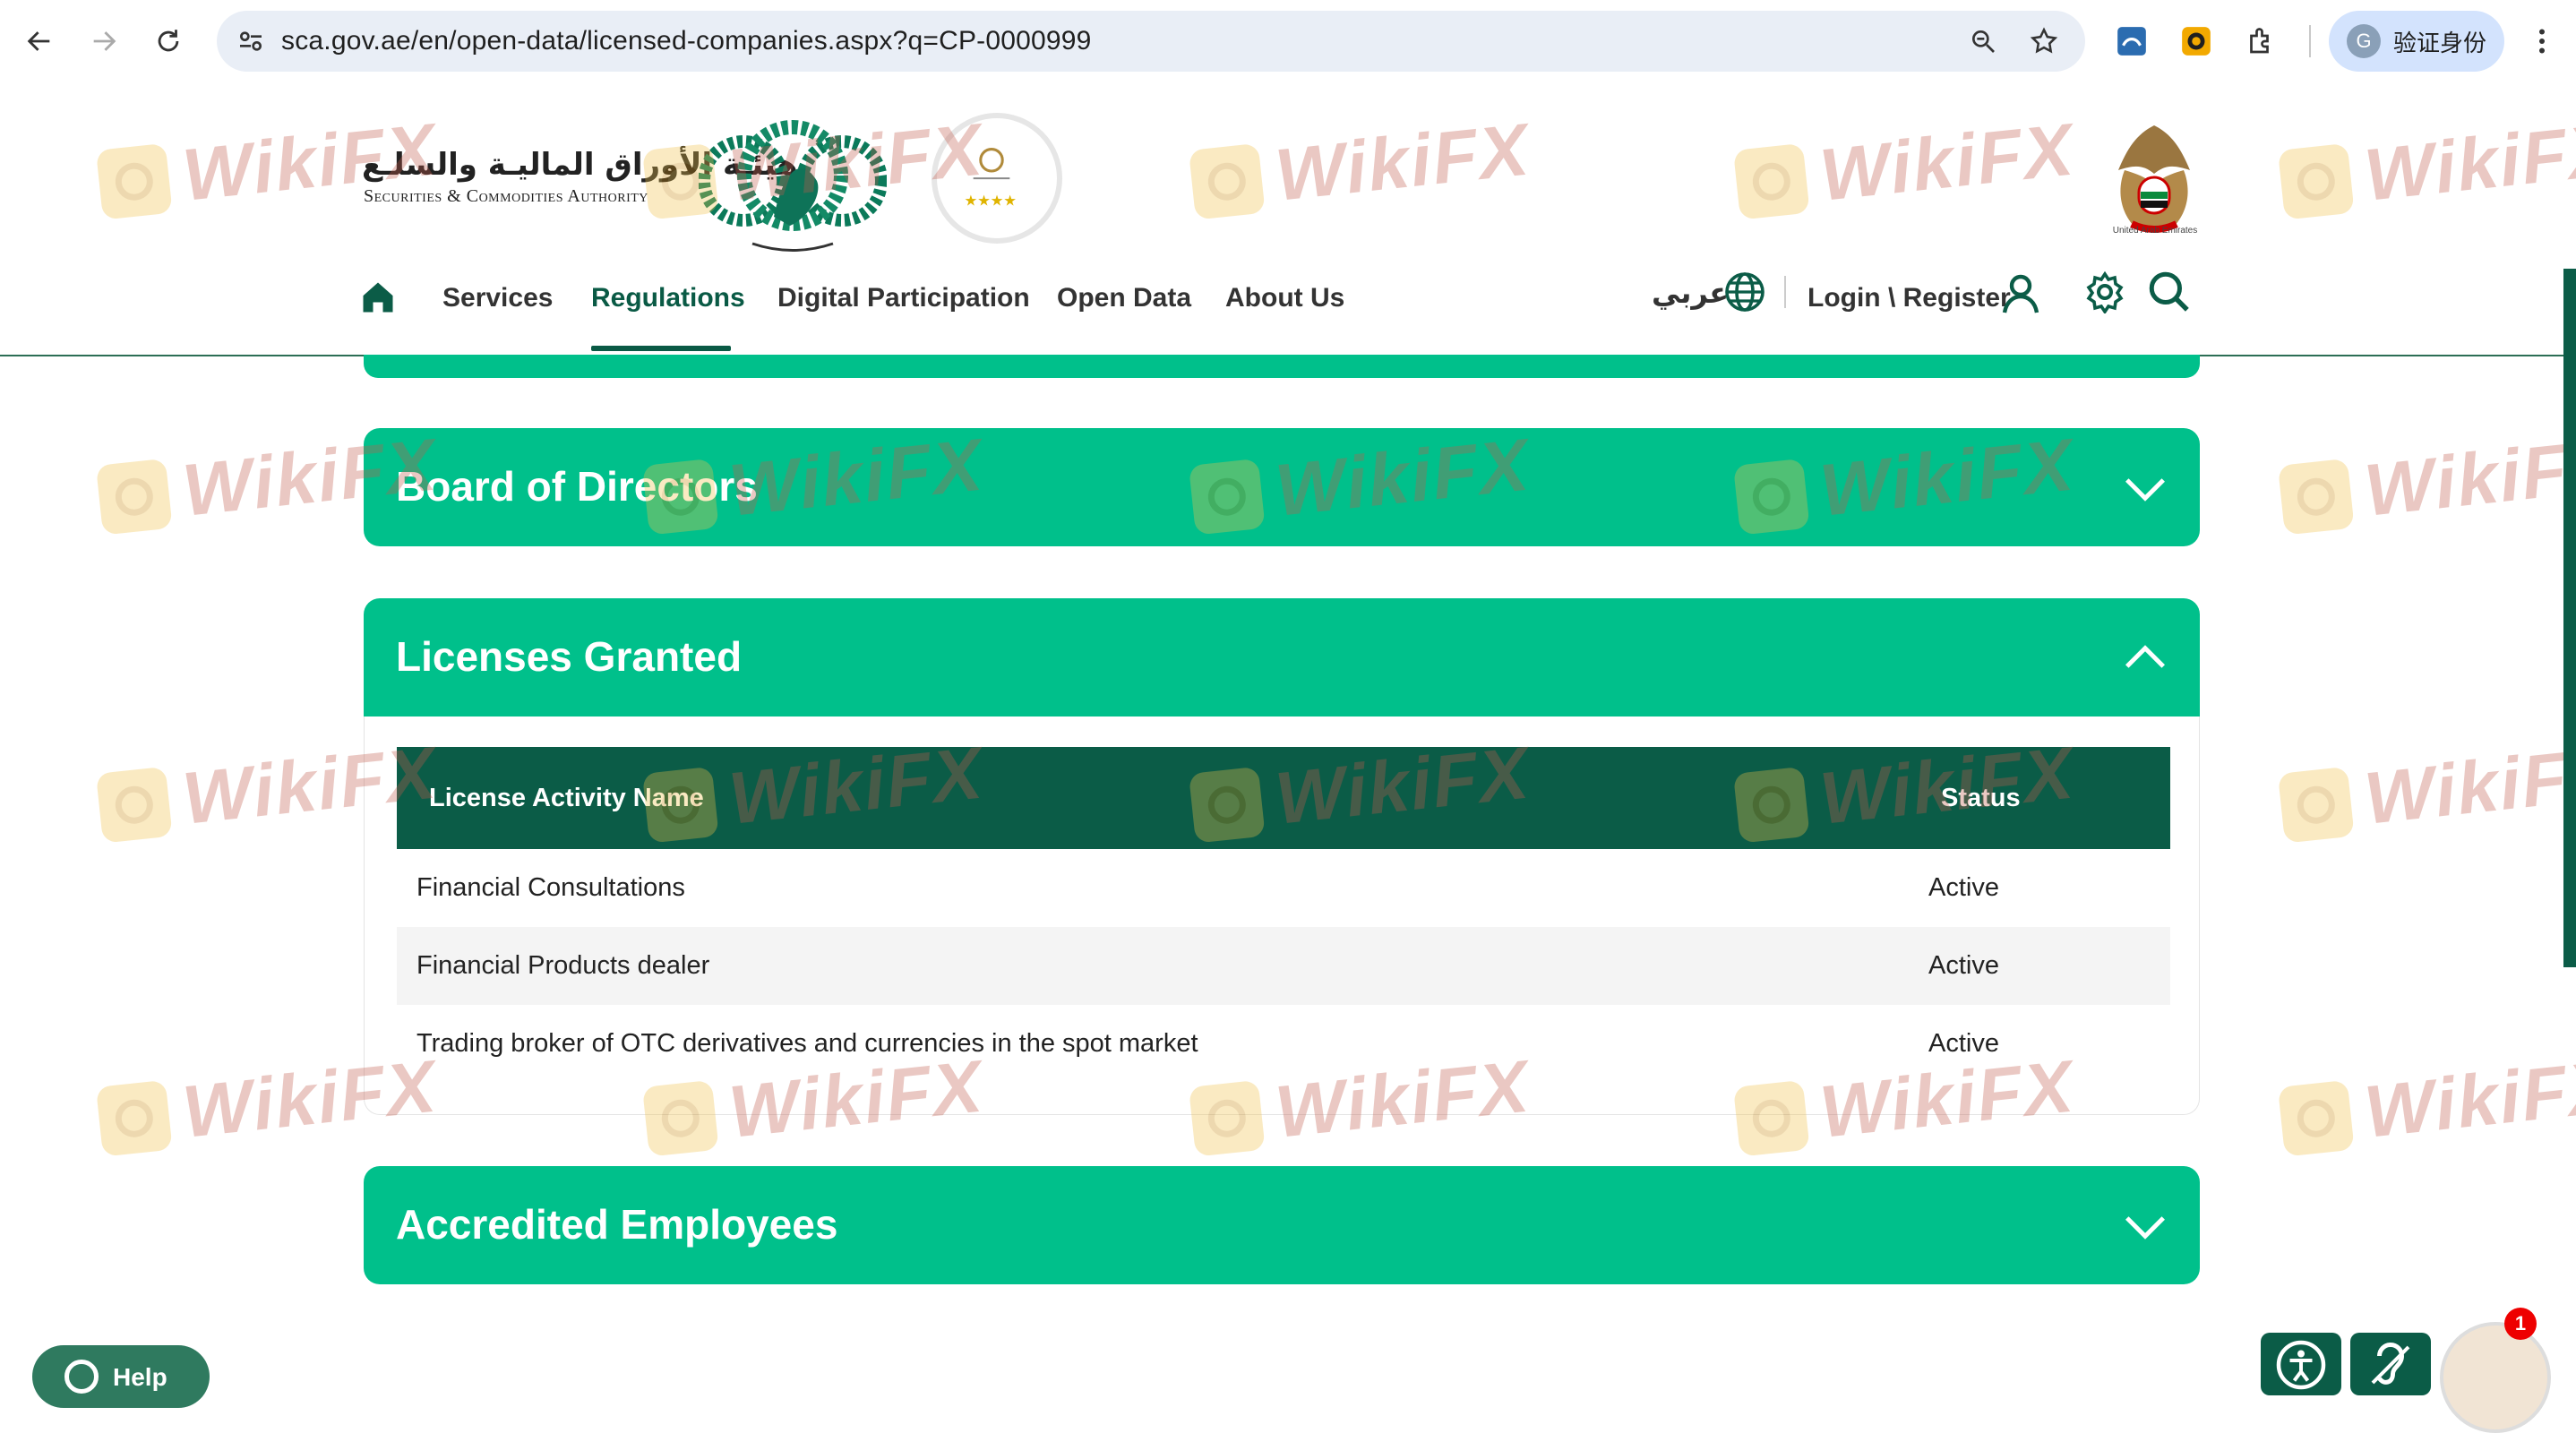 This screenshot has width=2576, height=1433. I want to click on sca-logo-english-text: Securities & Commodities Authority, so click(506, 196).